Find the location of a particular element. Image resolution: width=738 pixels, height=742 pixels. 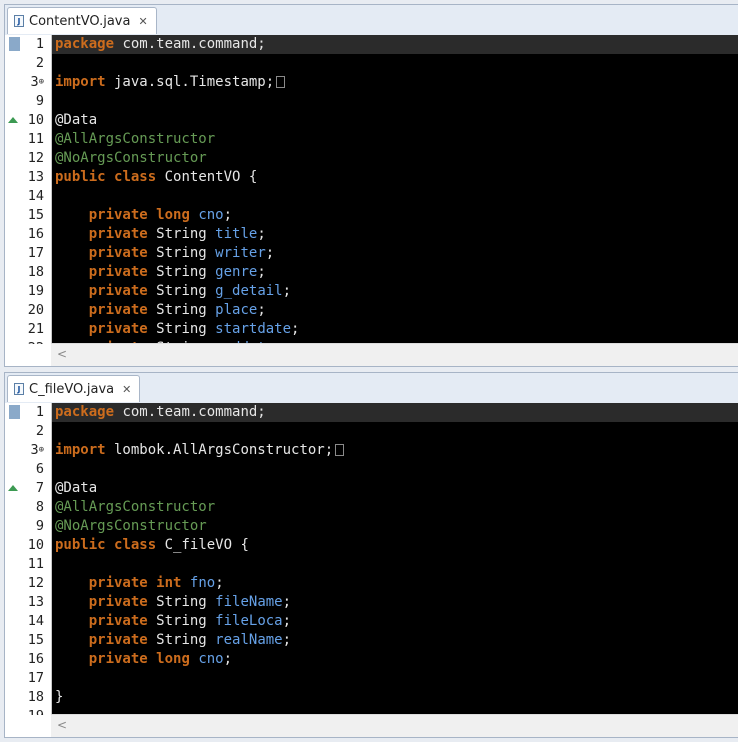

code-line: 20 private String place; is located at coordinates (371, 310).